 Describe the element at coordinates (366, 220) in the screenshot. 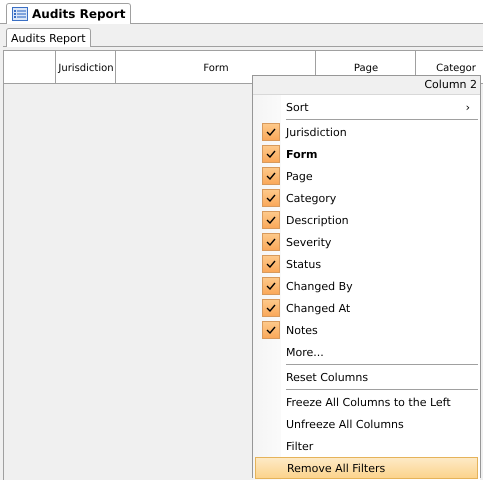

I see `menu-item: Description` at that location.